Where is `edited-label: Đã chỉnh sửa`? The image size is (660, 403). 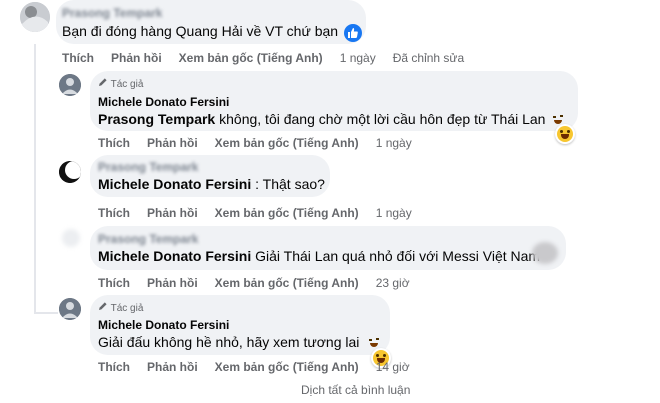 edited-label: Đã chỉnh sửa is located at coordinates (428, 58).